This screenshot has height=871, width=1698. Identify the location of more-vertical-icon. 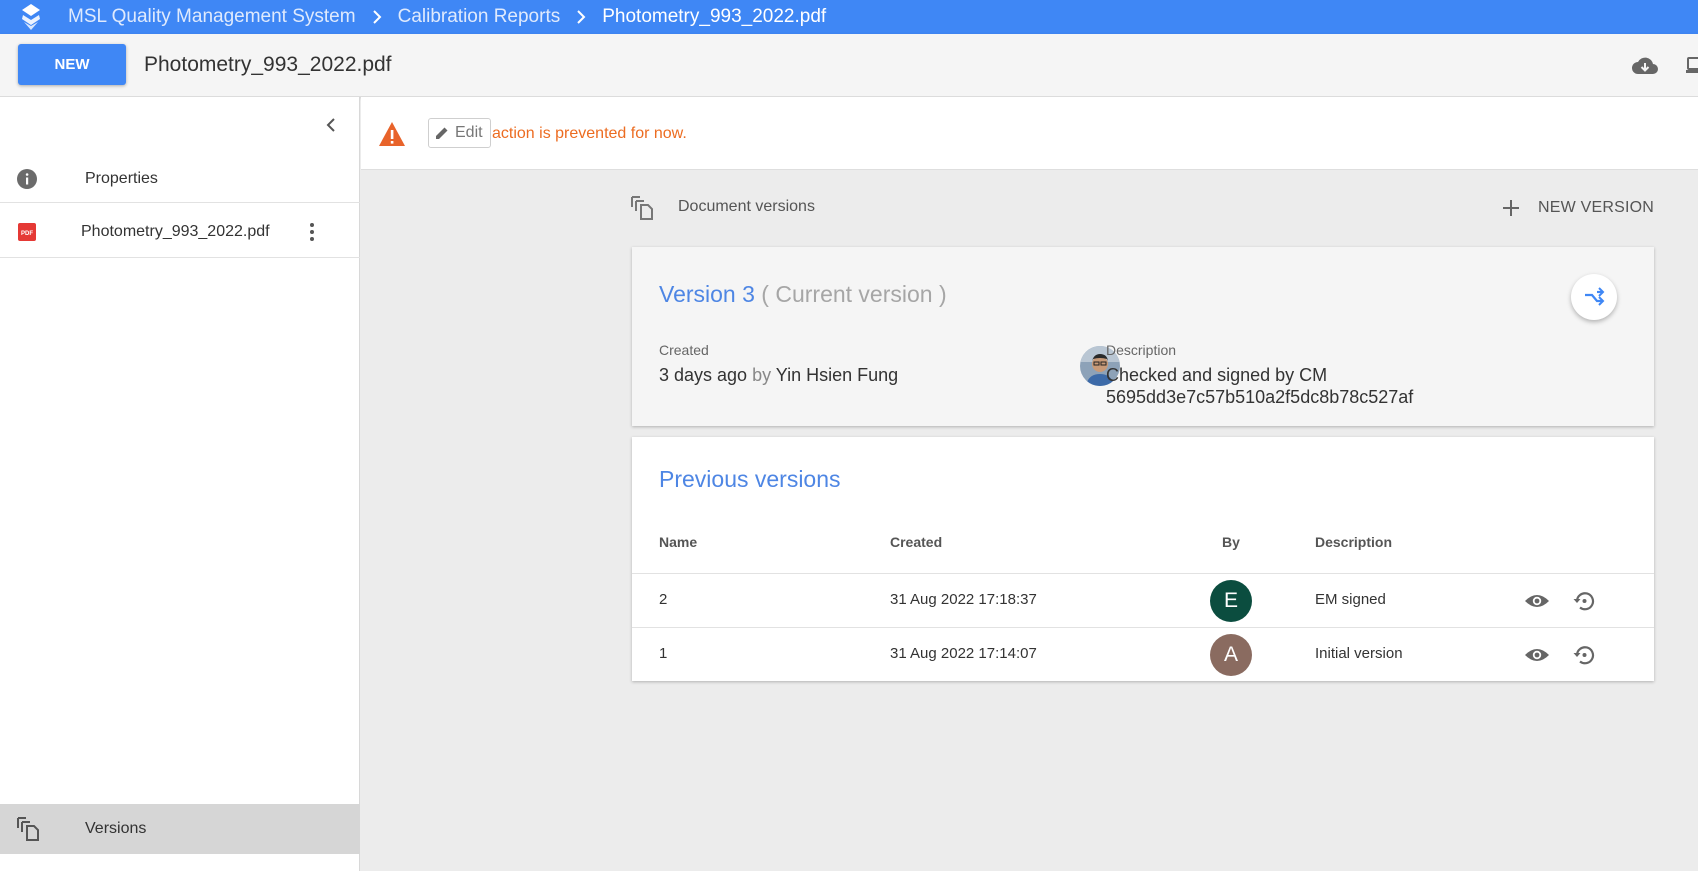
(312, 232).